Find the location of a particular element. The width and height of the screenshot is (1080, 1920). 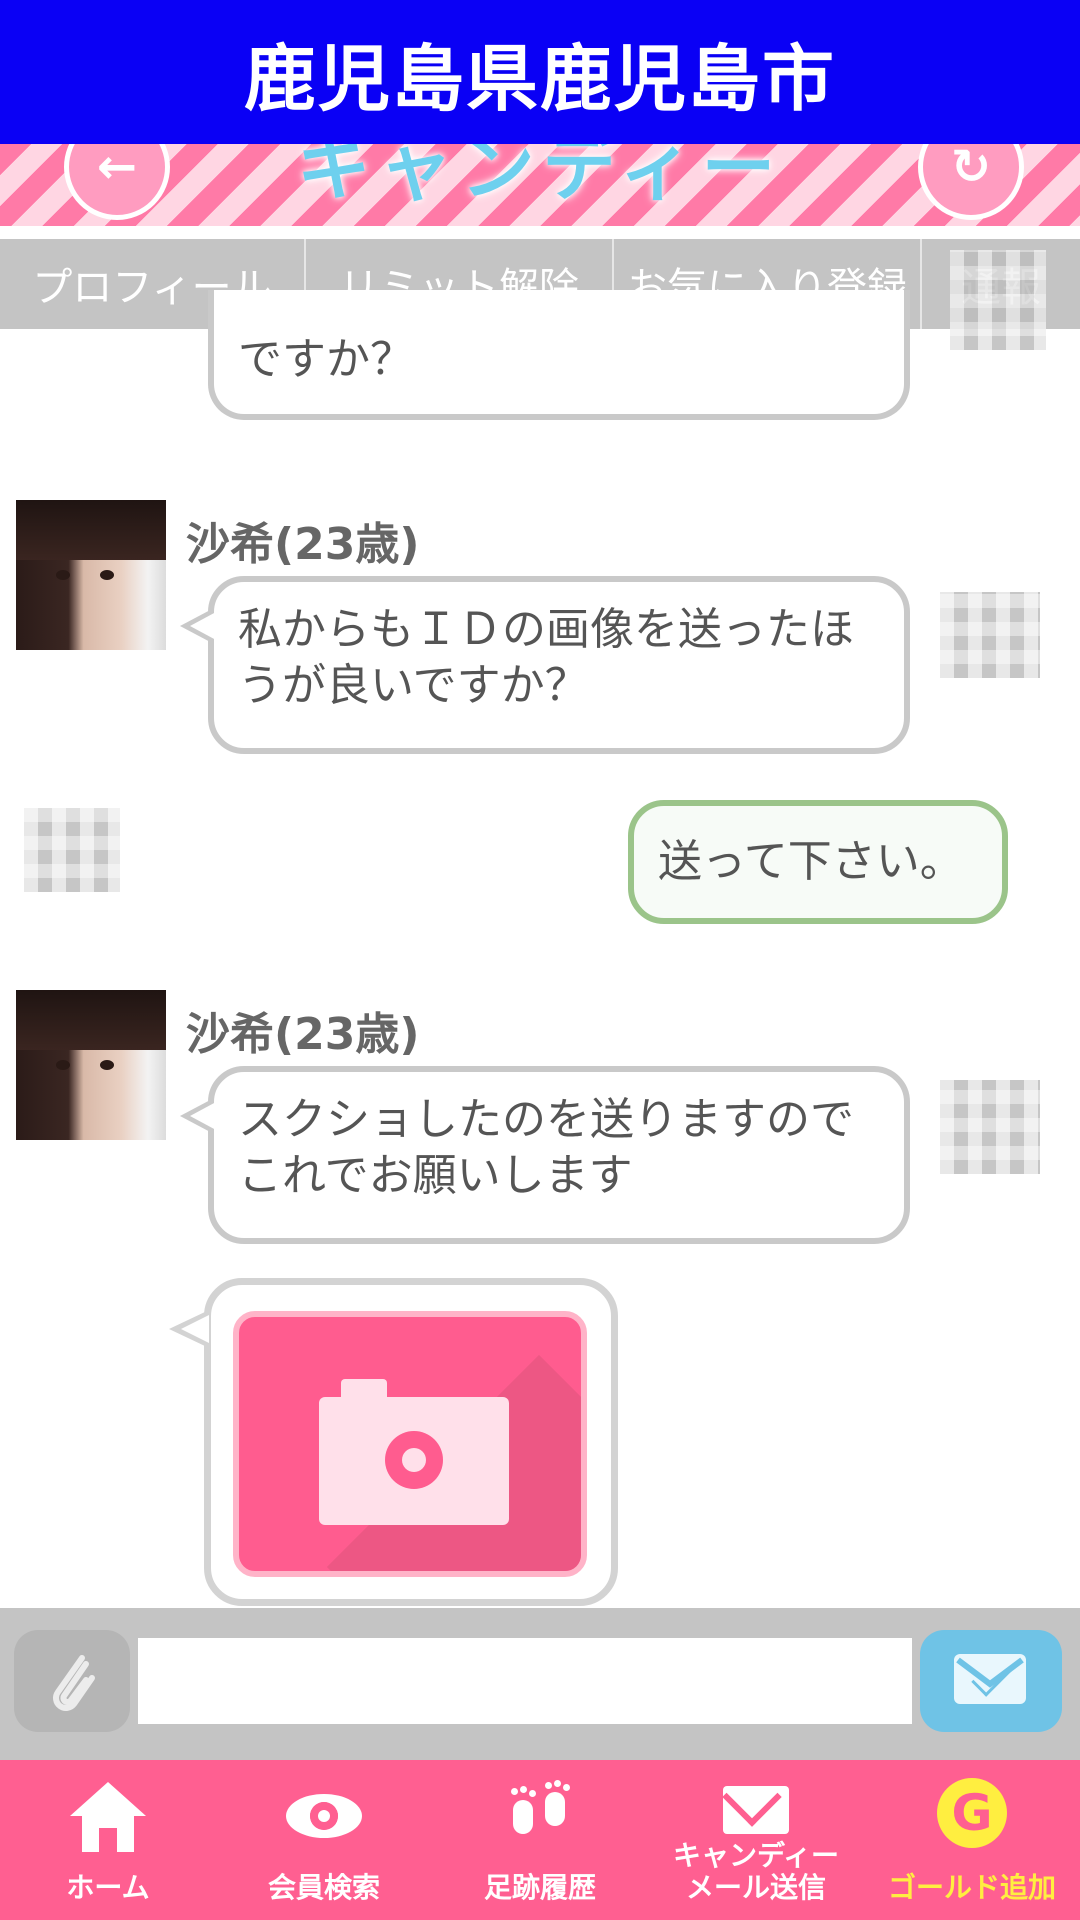

app-header: ← キャンディー ↻ is located at coordinates (540, 185).